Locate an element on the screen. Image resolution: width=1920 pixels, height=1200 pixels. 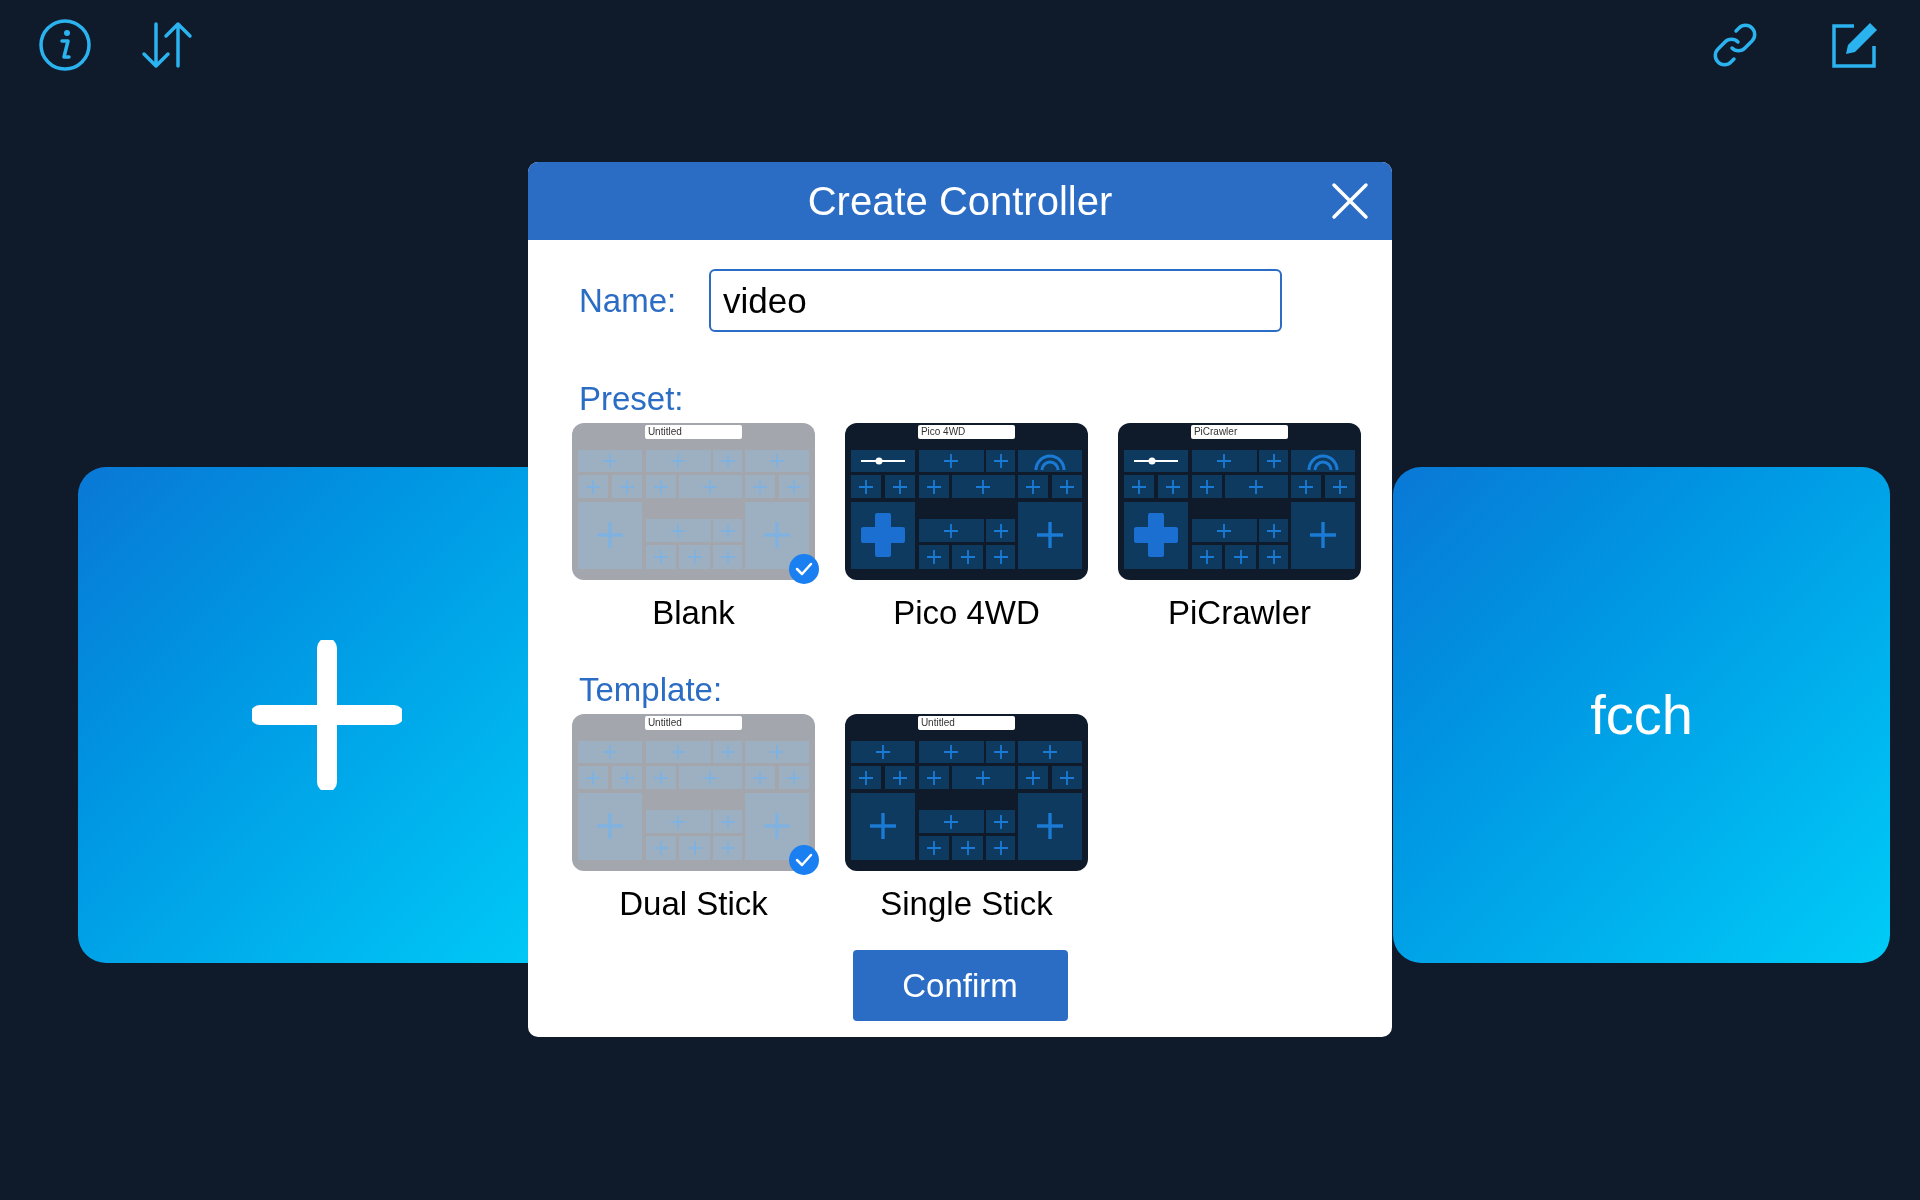
section-label: Template: is located at coordinates (651, 689).